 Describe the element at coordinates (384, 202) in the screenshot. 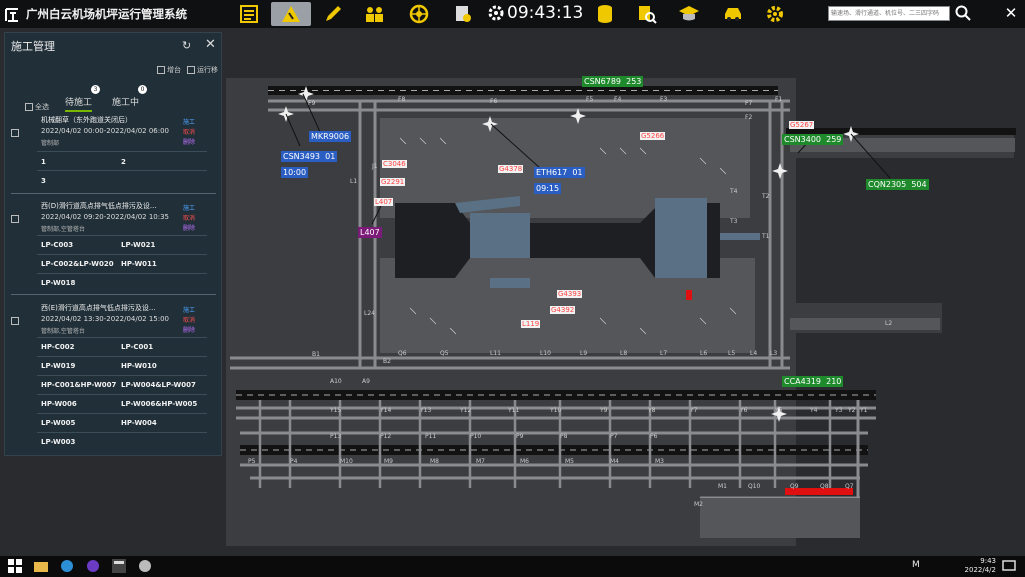

I see `stand-label: L407` at that location.